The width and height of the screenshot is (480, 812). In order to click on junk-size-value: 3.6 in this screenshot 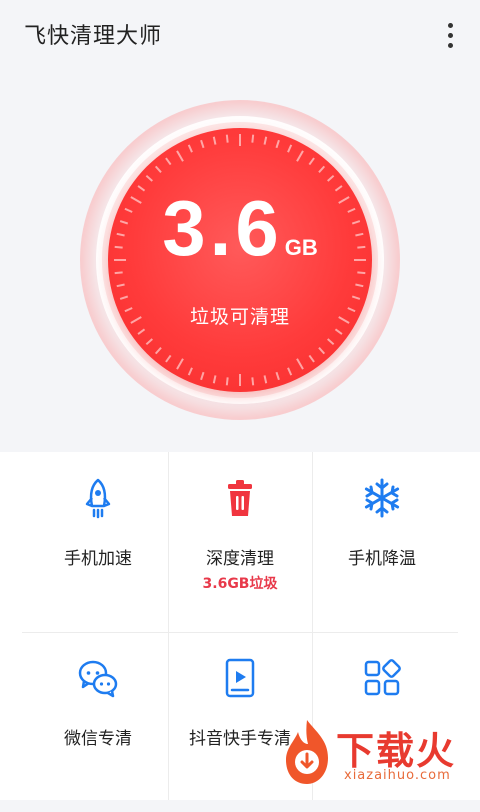, I will do `click(222, 228)`.